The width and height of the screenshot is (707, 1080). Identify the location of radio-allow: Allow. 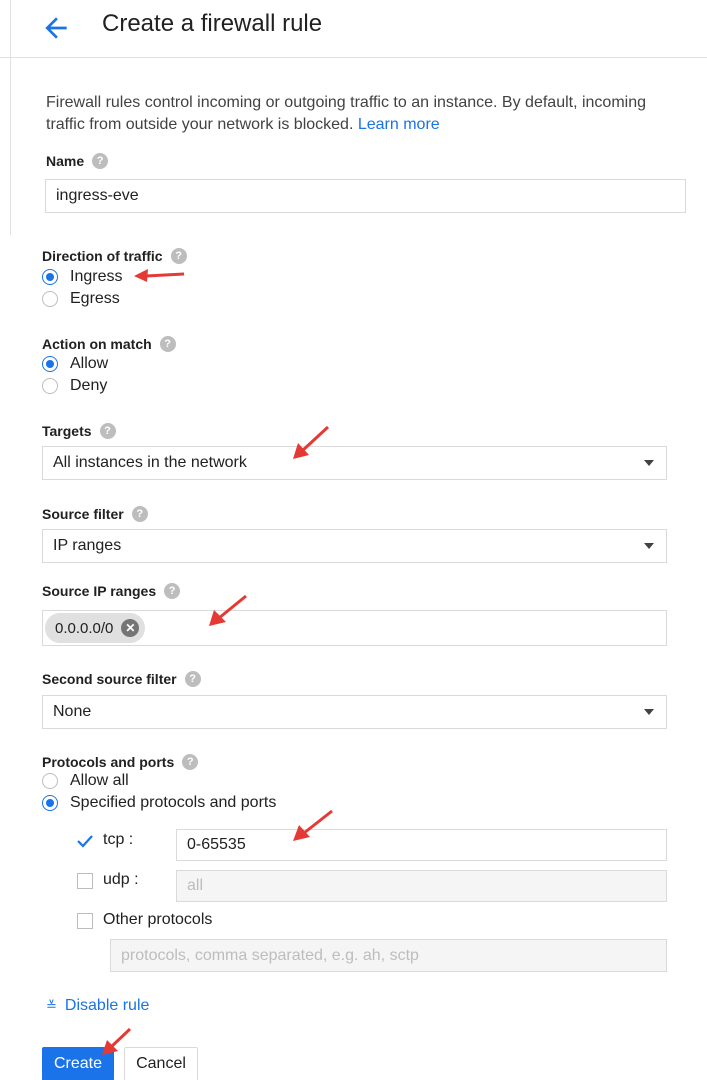
(75, 364).